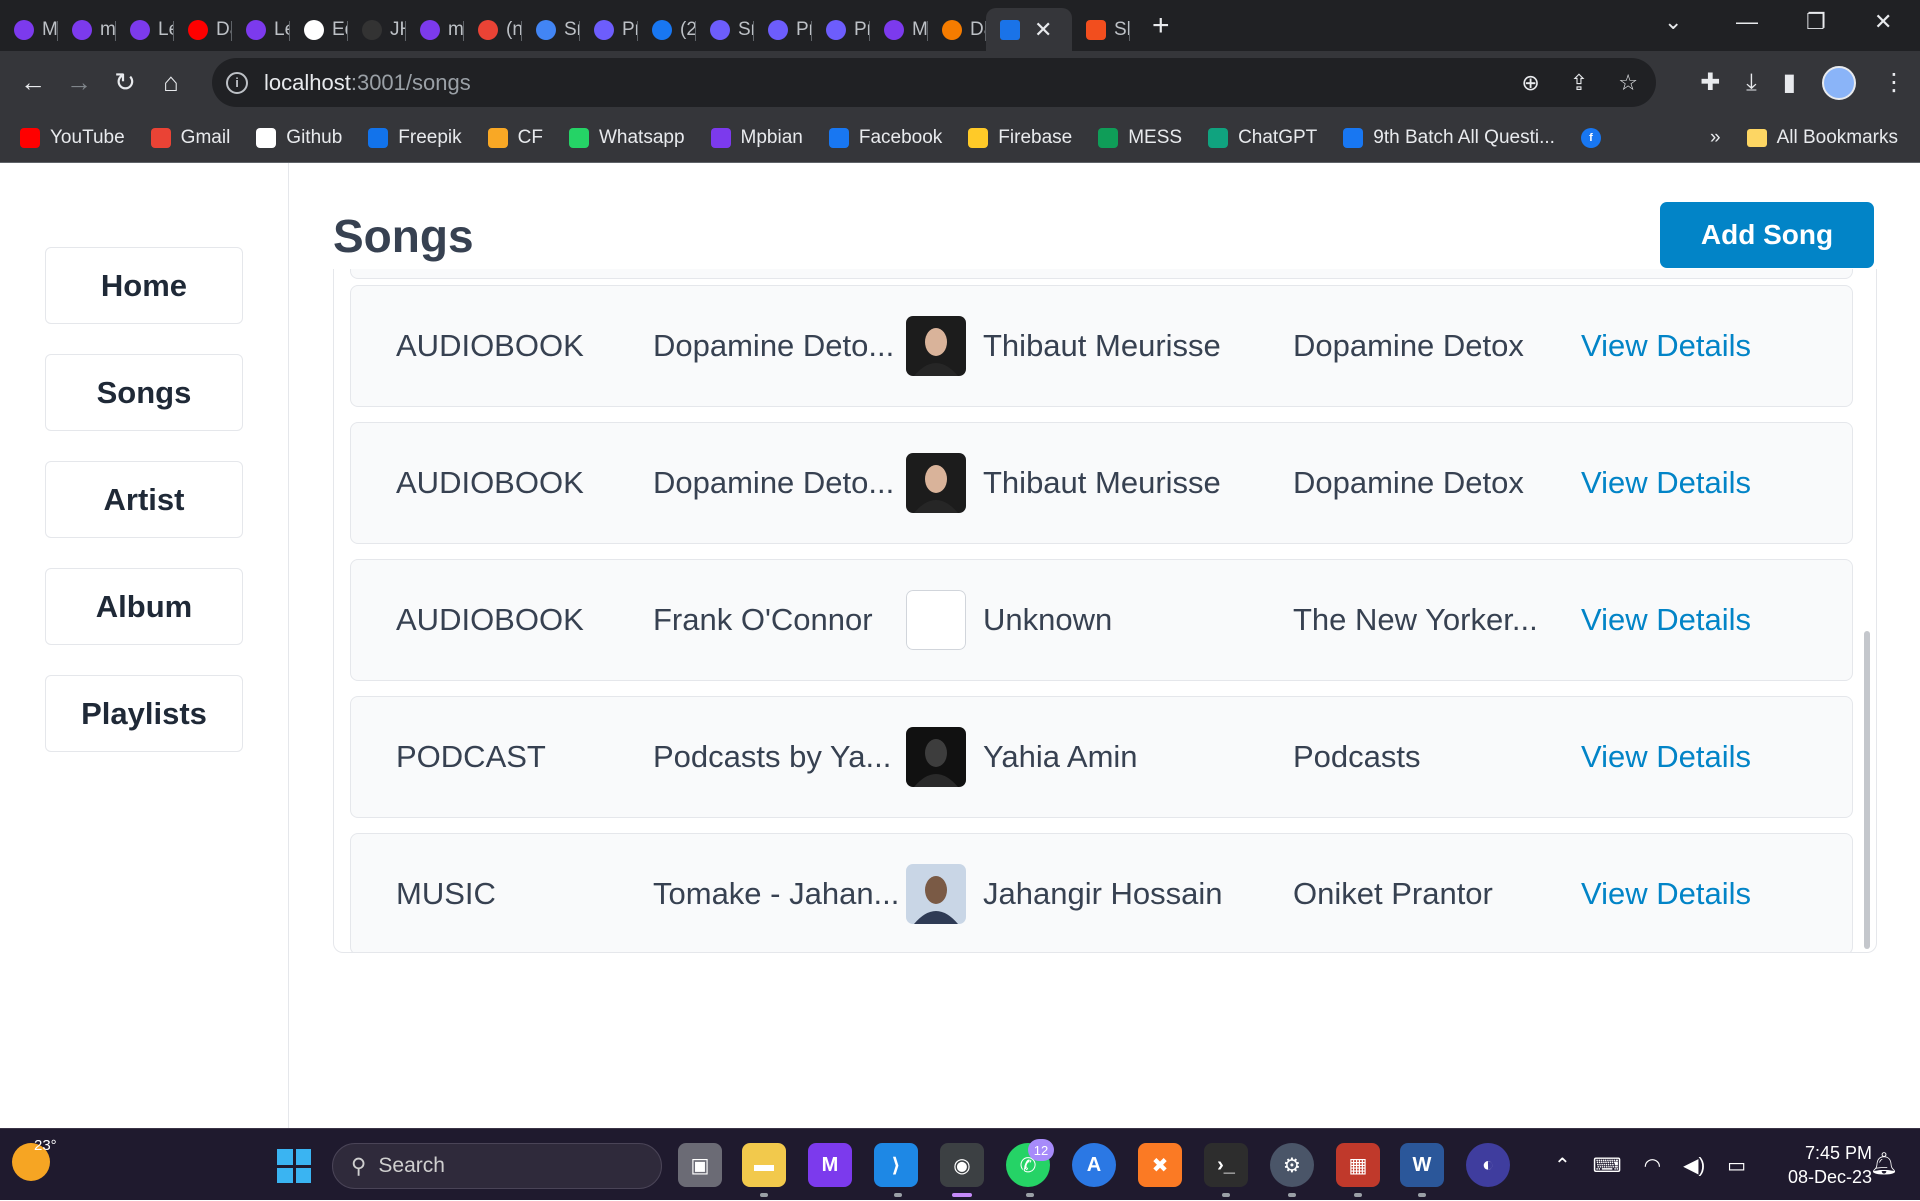 This screenshot has height=1201, width=1920. Describe the element at coordinates (1884, 1164) in the screenshot. I see `notification-bell-icon: 🔔︎` at that location.